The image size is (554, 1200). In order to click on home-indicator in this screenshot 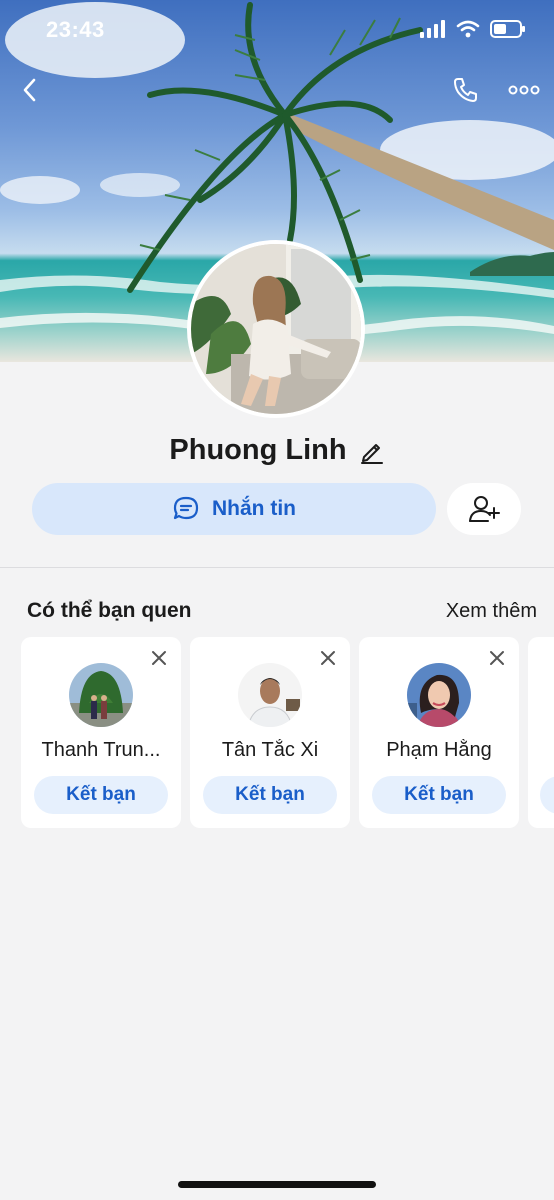, I will do `click(277, 1184)`.